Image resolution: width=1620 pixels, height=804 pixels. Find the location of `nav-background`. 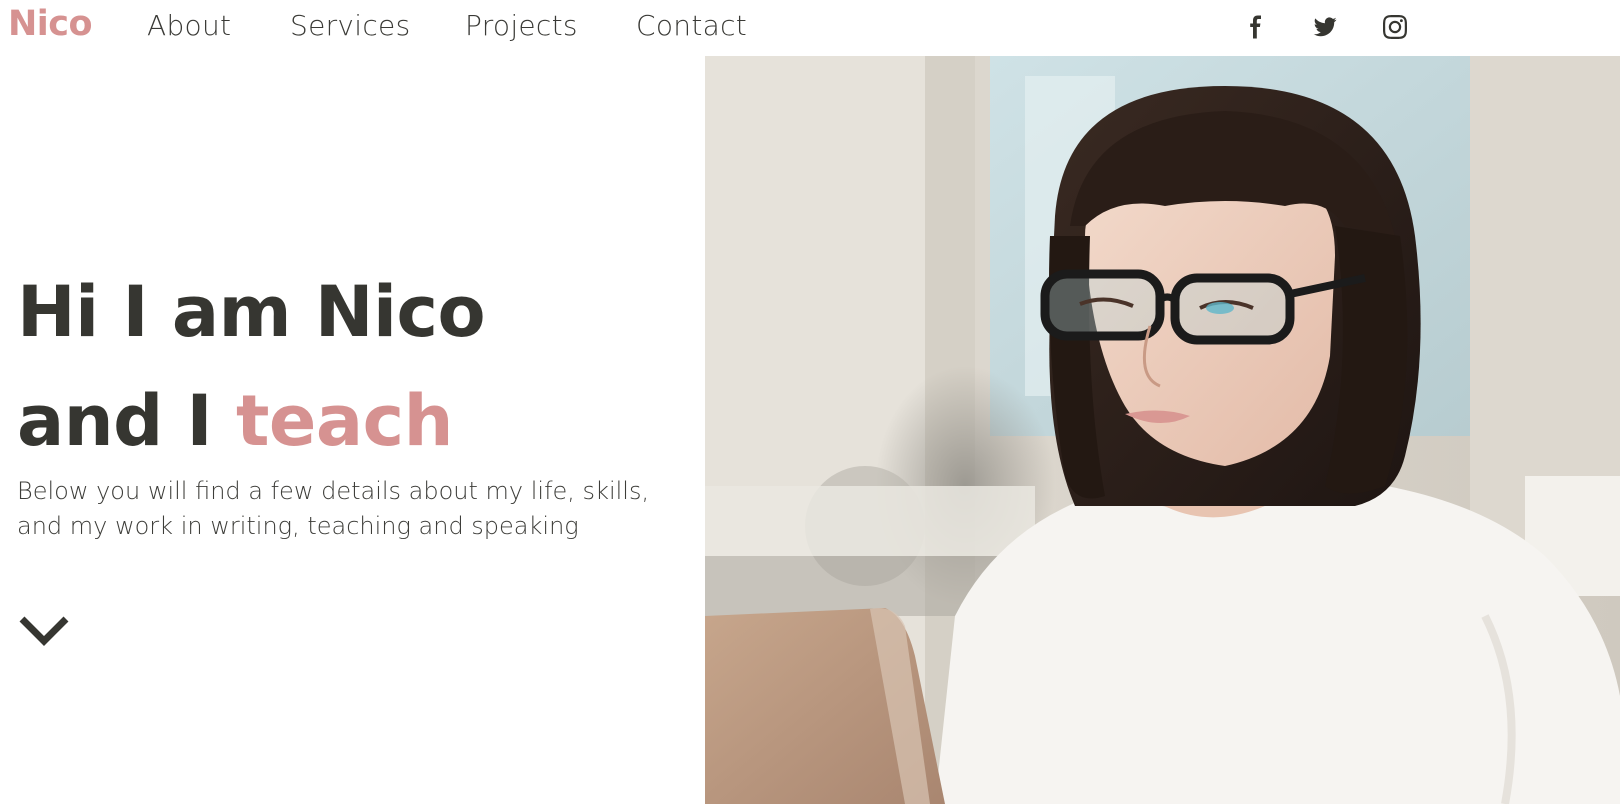

nav-background is located at coordinates (810, 28).